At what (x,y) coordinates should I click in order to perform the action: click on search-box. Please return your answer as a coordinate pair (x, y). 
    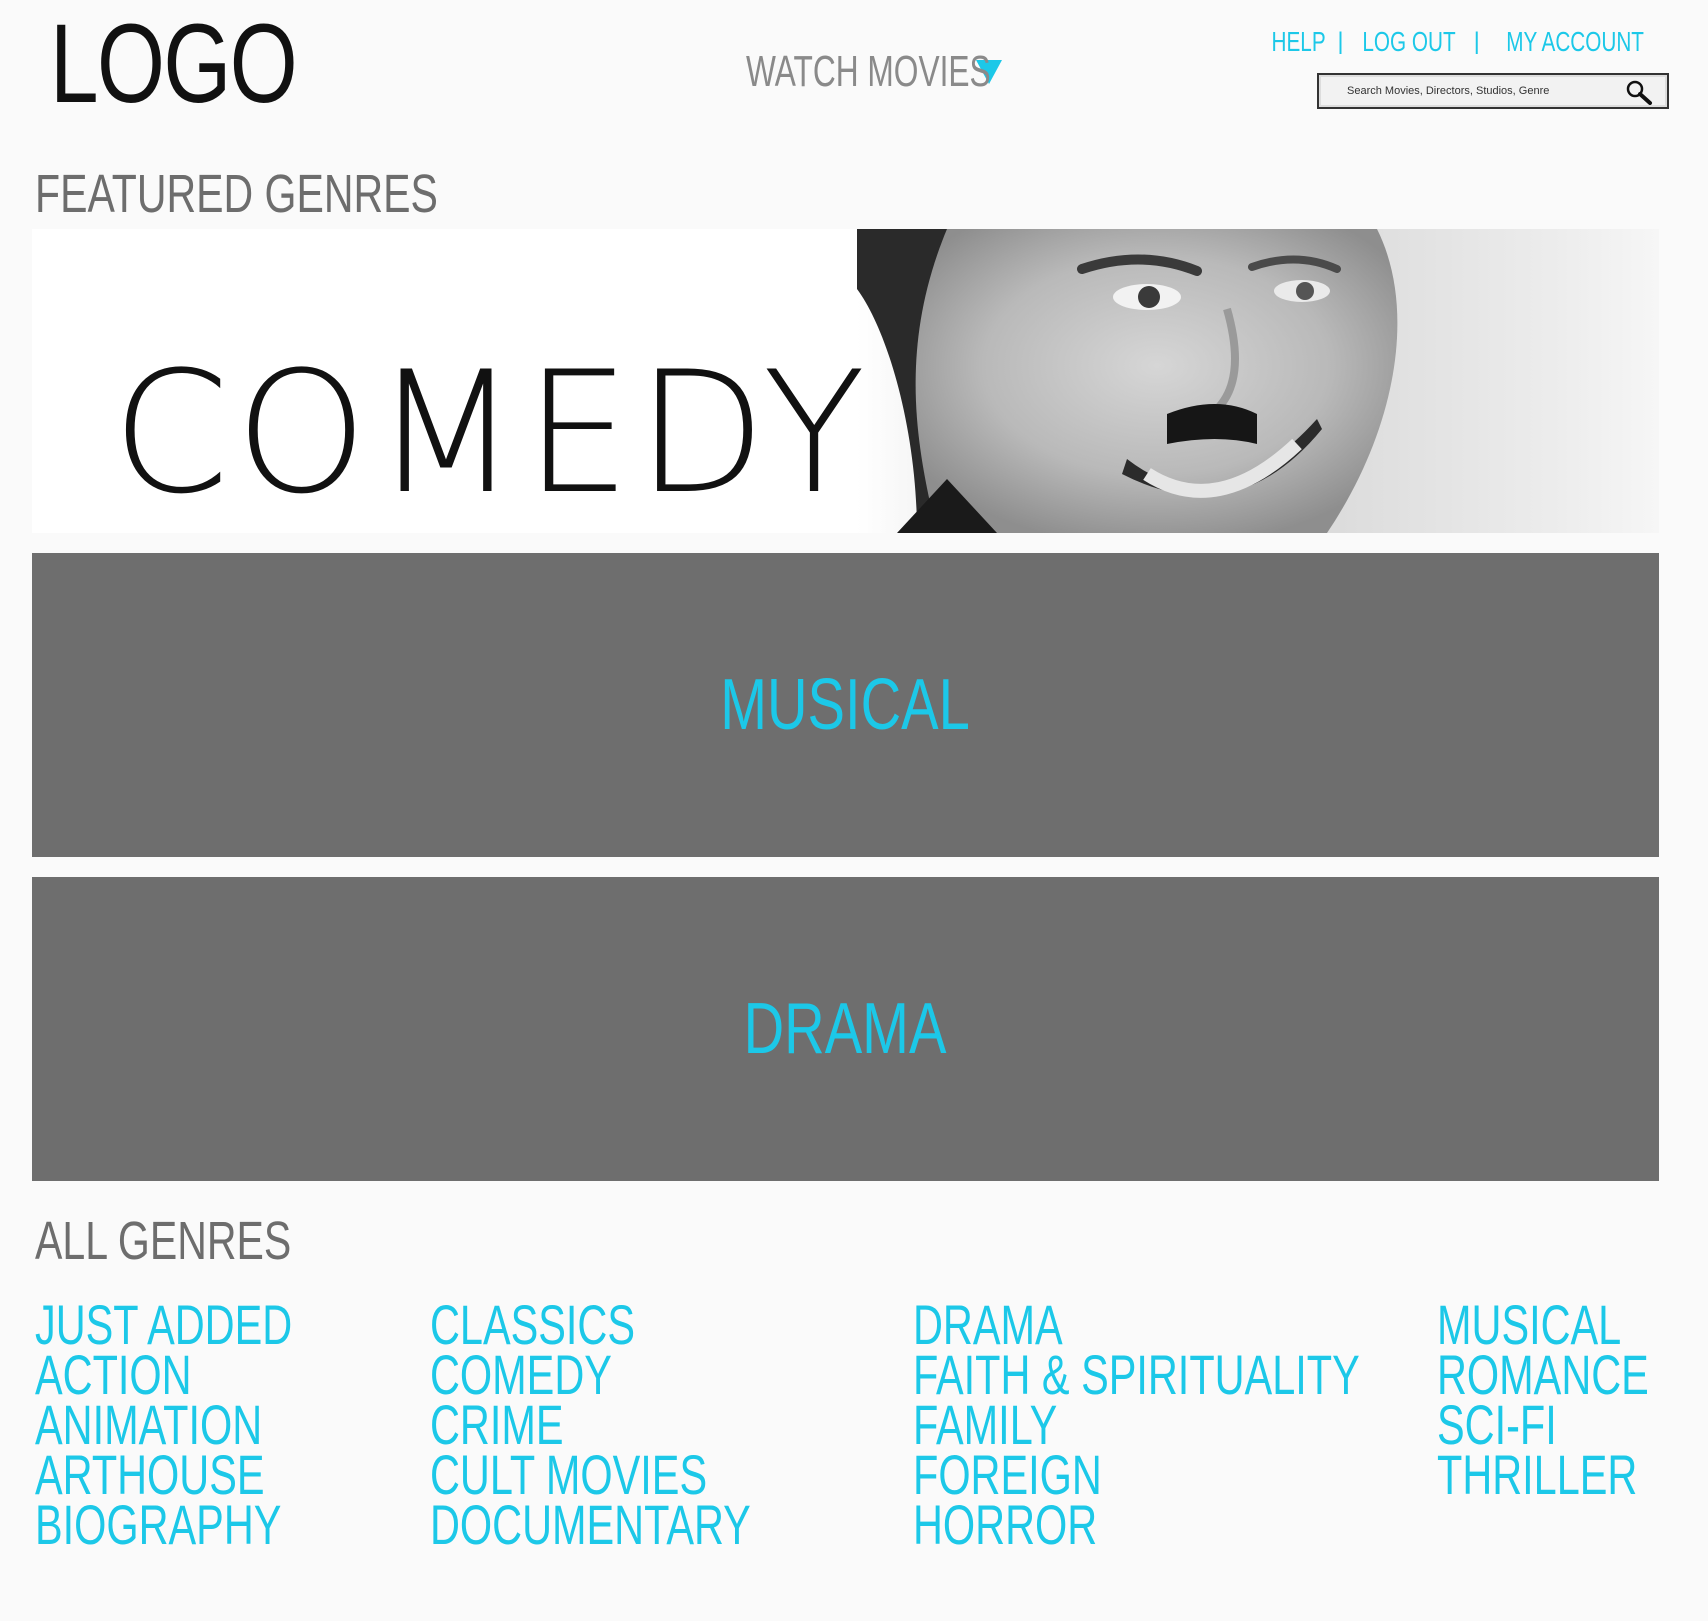
    Looking at the image, I should click on (1493, 91).